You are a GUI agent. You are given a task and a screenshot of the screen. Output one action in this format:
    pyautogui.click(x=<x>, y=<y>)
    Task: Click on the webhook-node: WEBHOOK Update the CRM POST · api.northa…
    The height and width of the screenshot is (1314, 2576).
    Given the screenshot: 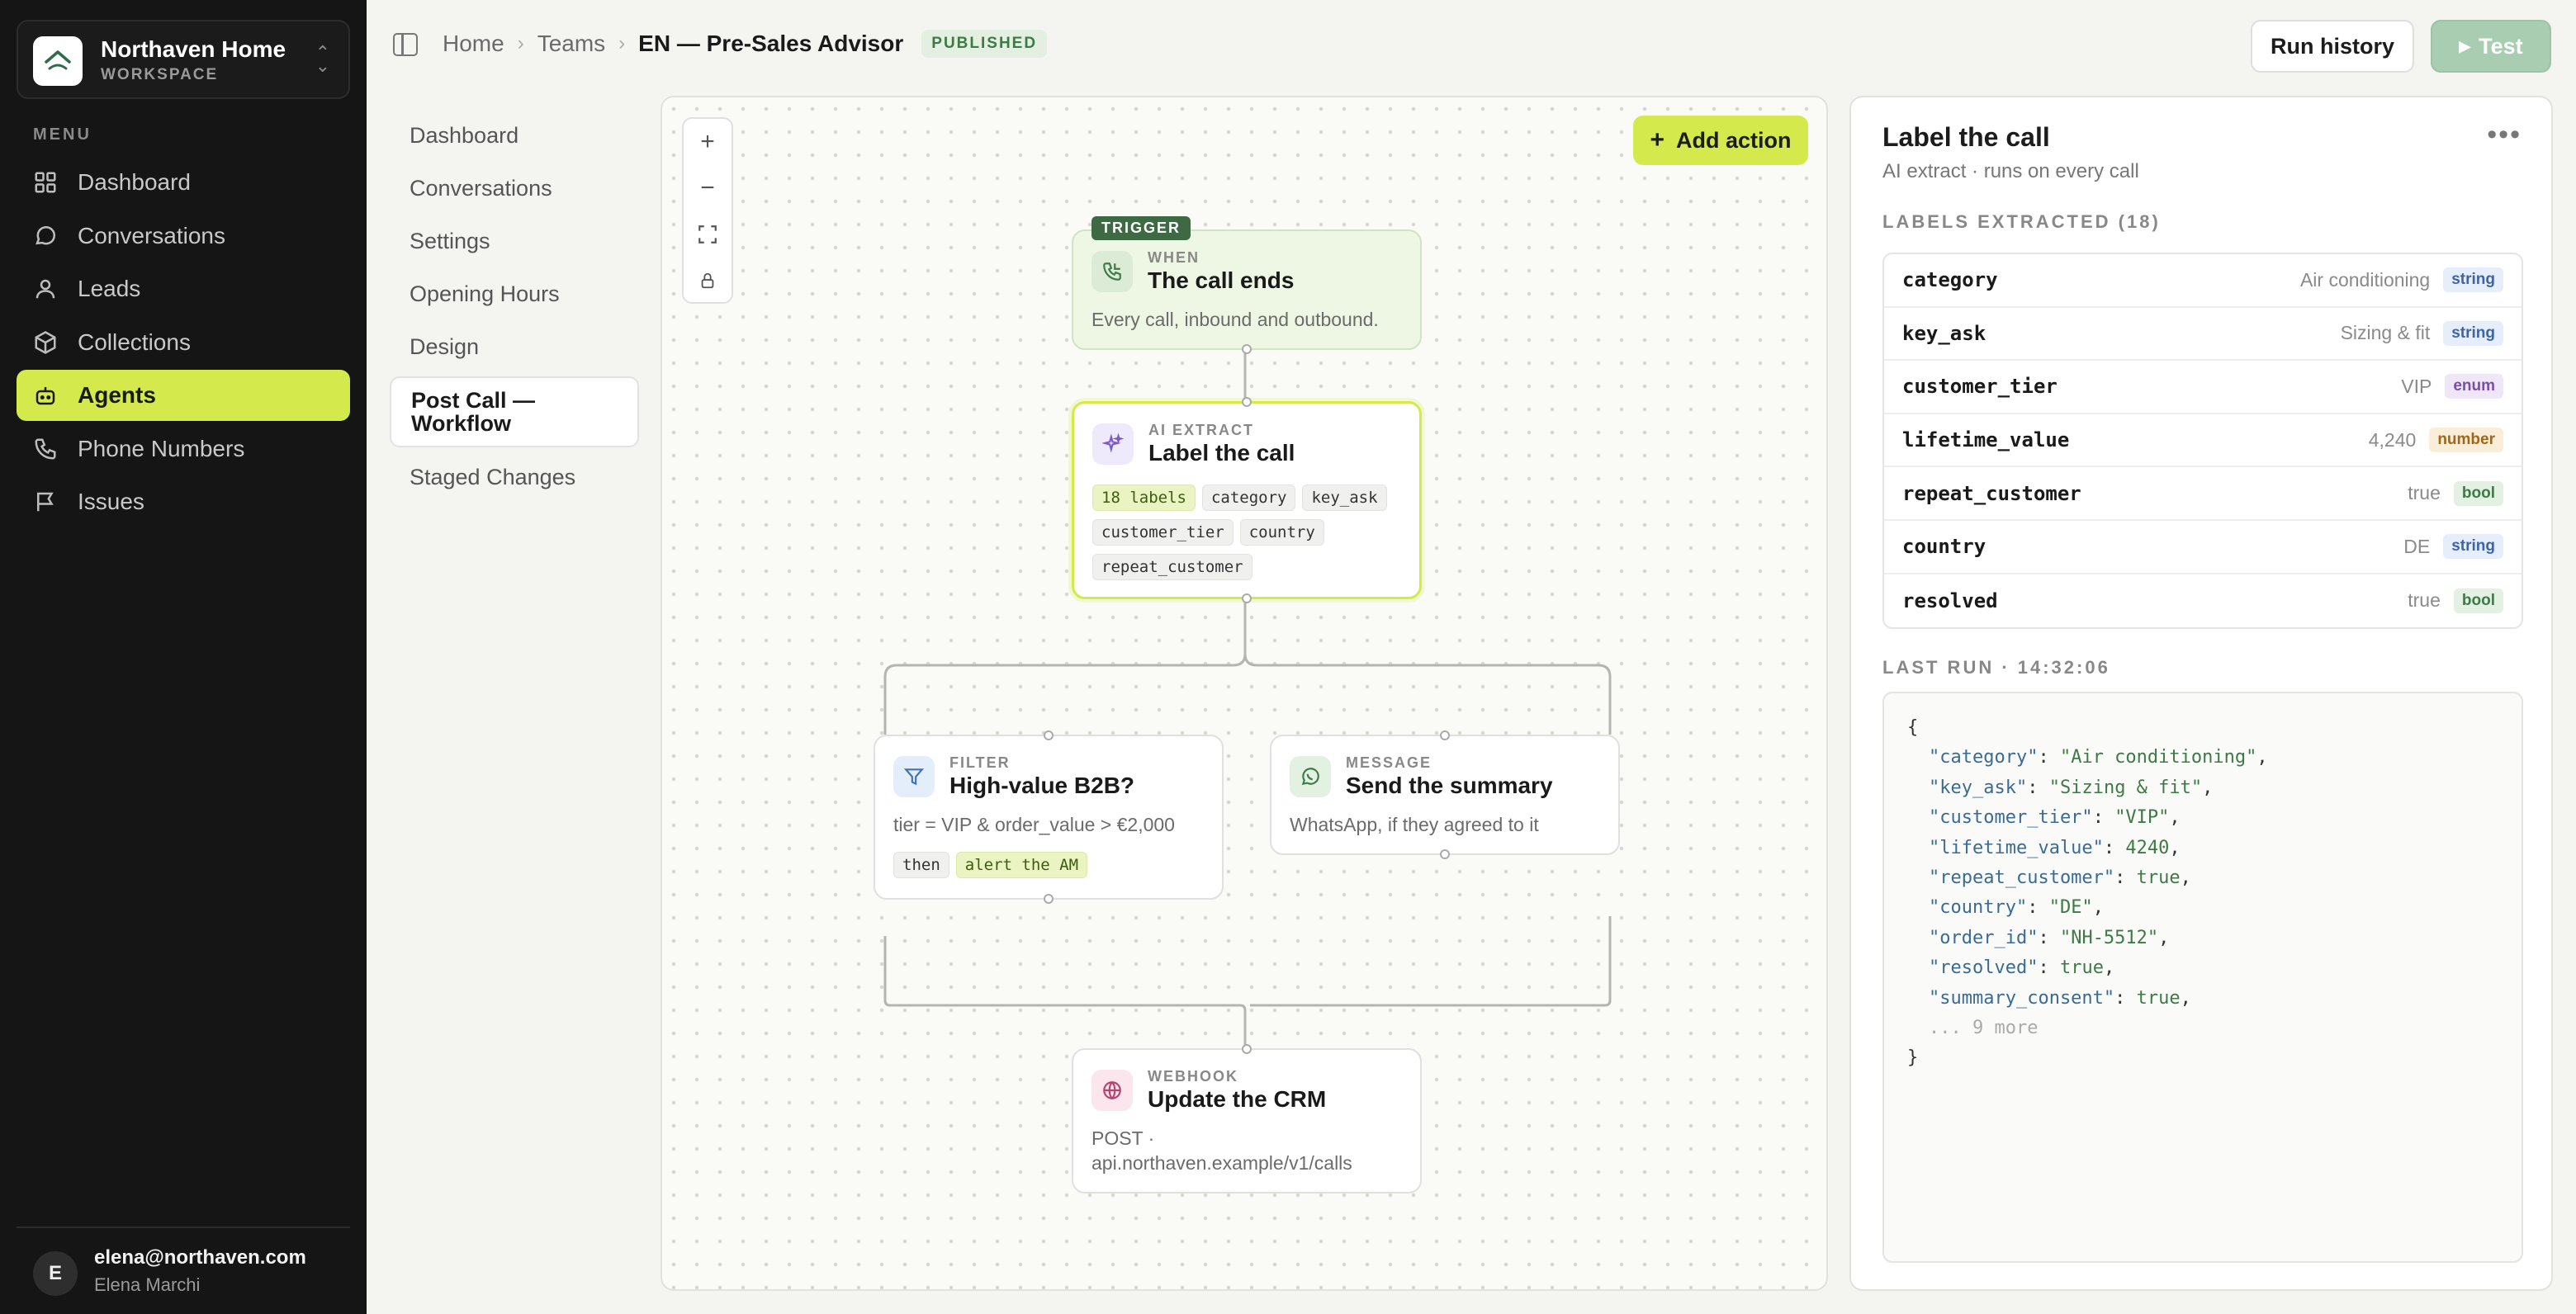 What is the action you would take?
    pyautogui.click(x=1247, y=1118)
    